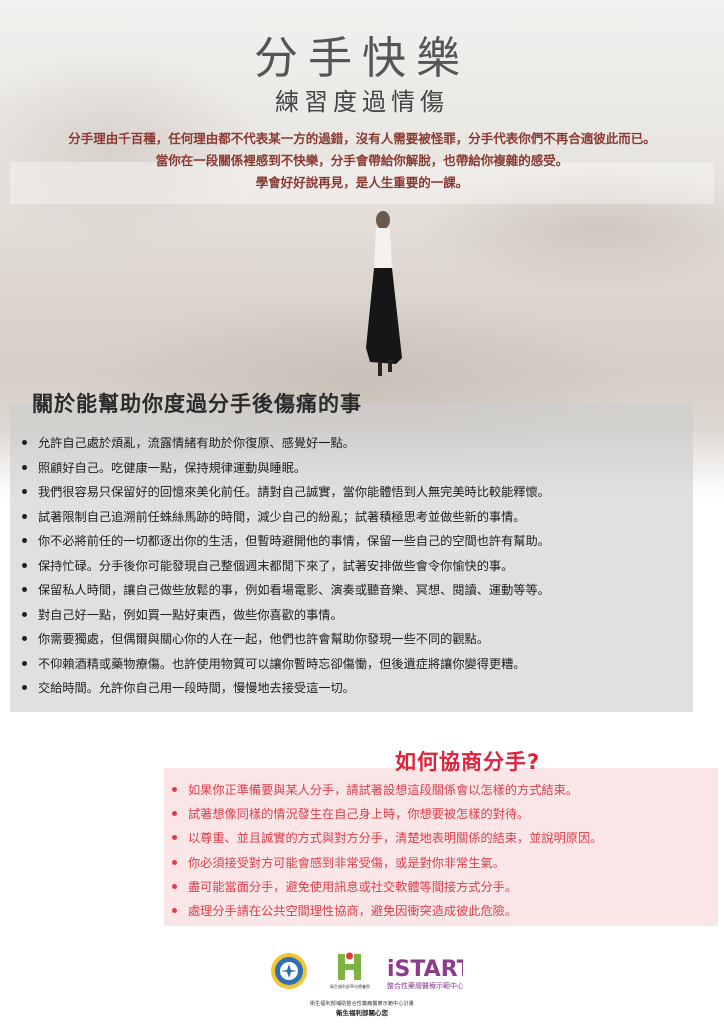 This screenshot has height=1024, width=724. What do you see at coordinates (361, 1004) in the screenshot?
I see `footer-sponsor-line: 衛生福利部補助整合性藥癮醫療示範中心計畫` at bounding box center [361, 1004].